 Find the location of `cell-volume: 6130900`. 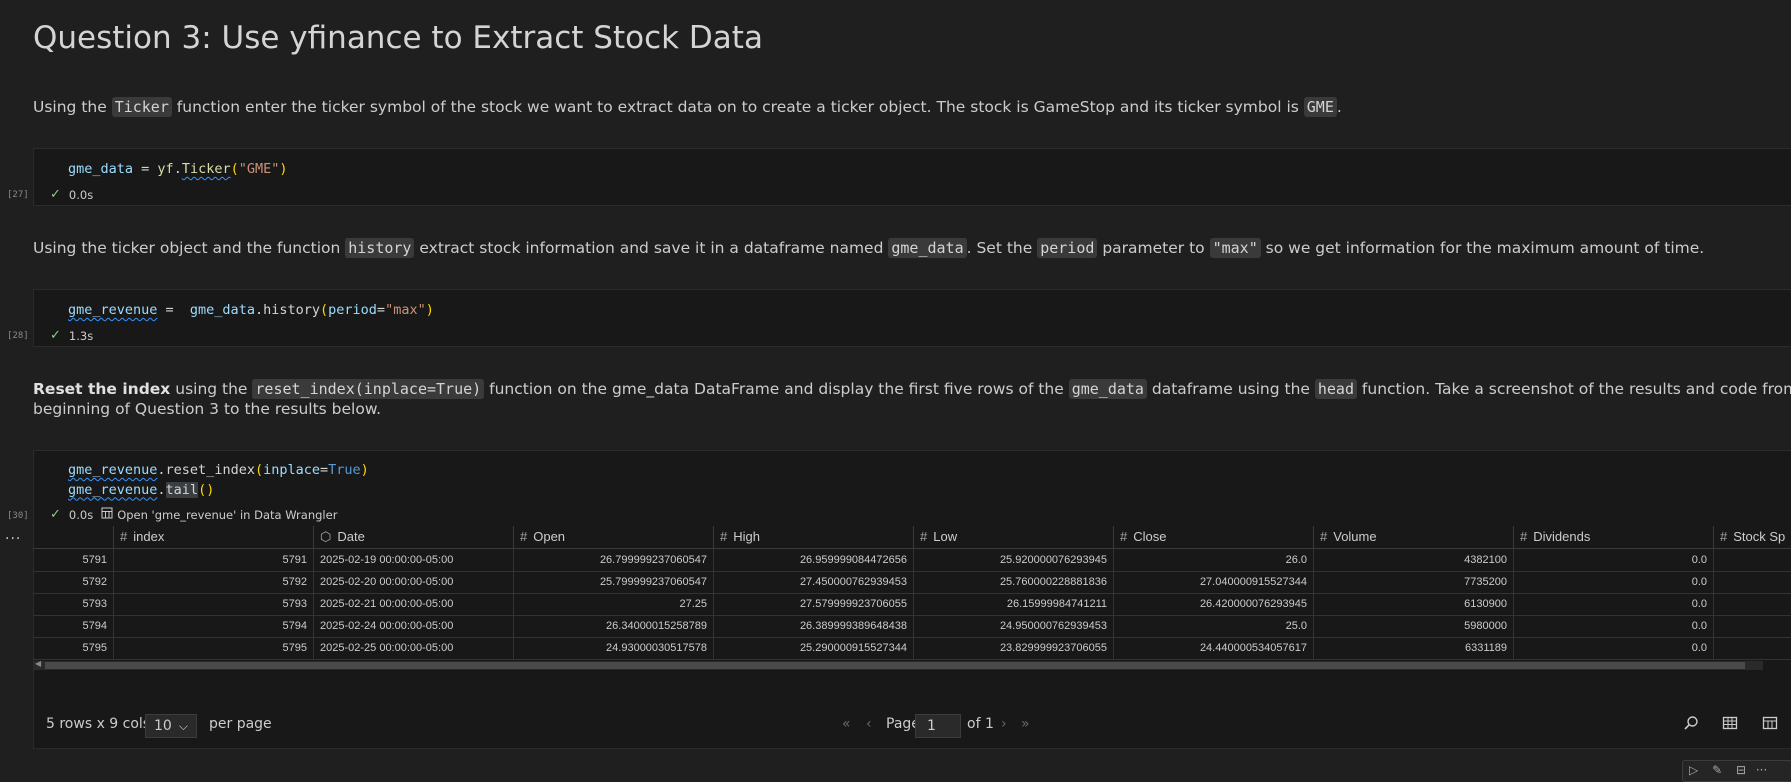

cell-volume: 6130900 is located at coordinates (1413, 604).